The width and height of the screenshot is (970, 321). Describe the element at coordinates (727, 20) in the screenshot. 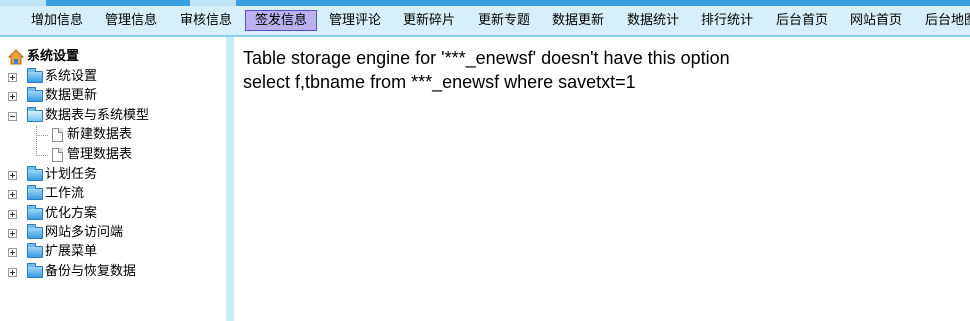

I see `menu-ranking-stats: 排行统计` at that location.